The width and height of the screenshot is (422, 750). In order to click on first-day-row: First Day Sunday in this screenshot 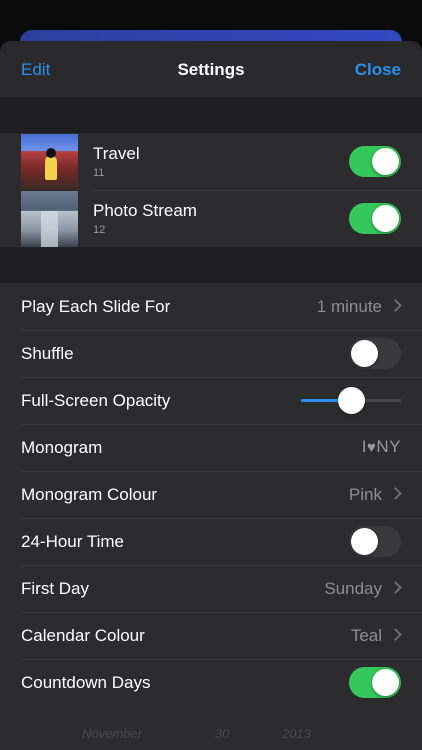, I will do `click(211, 588)`.